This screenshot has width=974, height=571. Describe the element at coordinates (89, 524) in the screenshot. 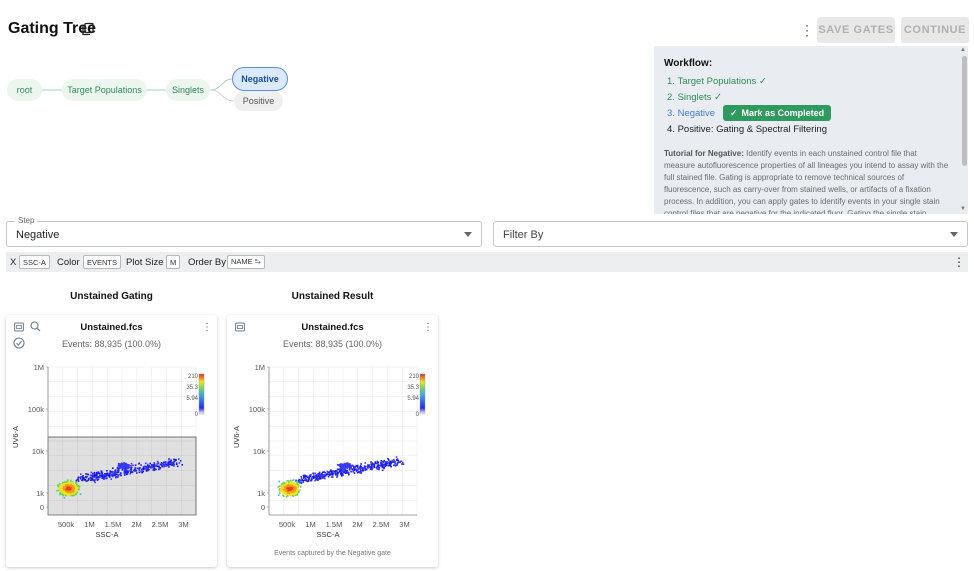

I see `x-tick-label: 1M` at that location.